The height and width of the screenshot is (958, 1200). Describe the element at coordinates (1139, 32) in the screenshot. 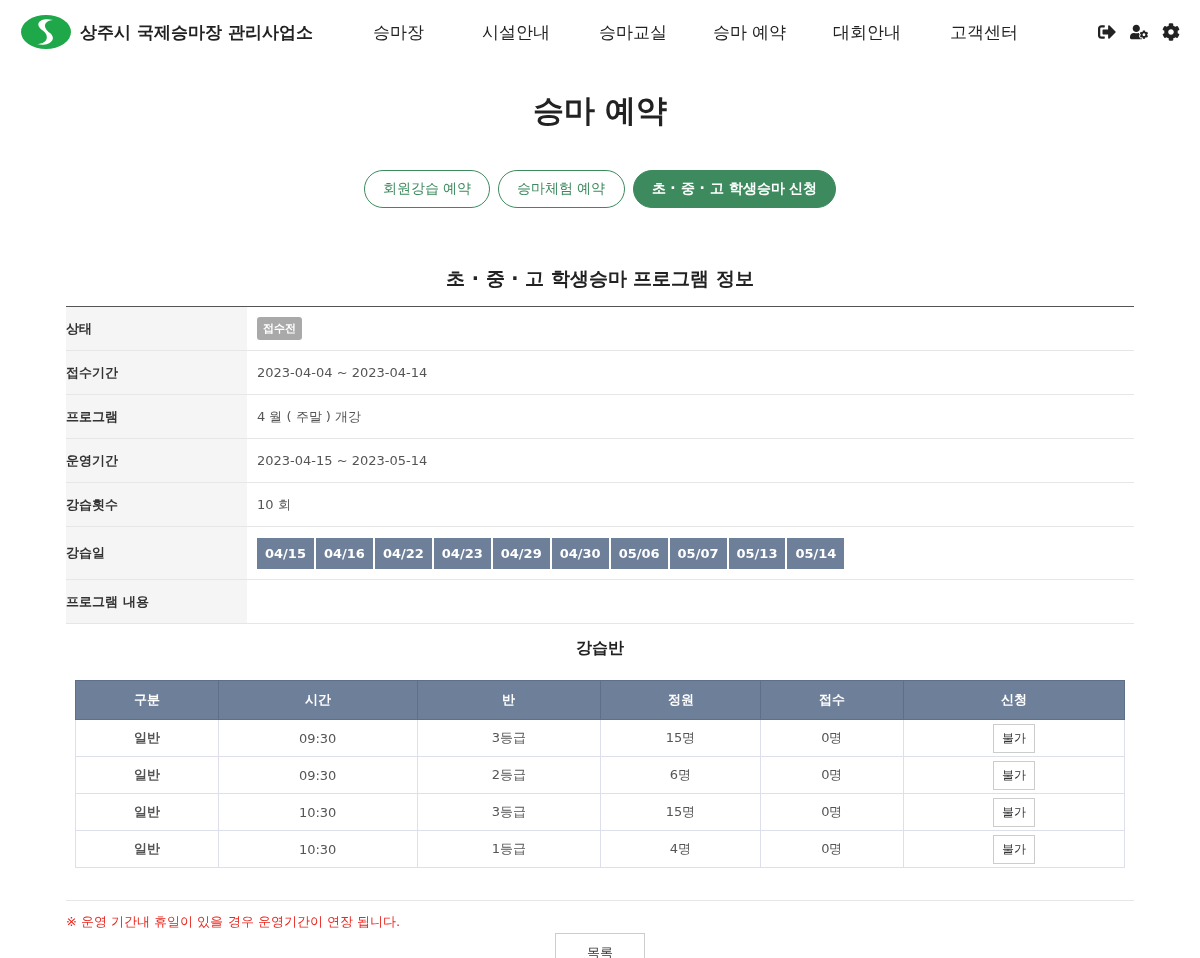

I see `user-gear-icon` at that location.